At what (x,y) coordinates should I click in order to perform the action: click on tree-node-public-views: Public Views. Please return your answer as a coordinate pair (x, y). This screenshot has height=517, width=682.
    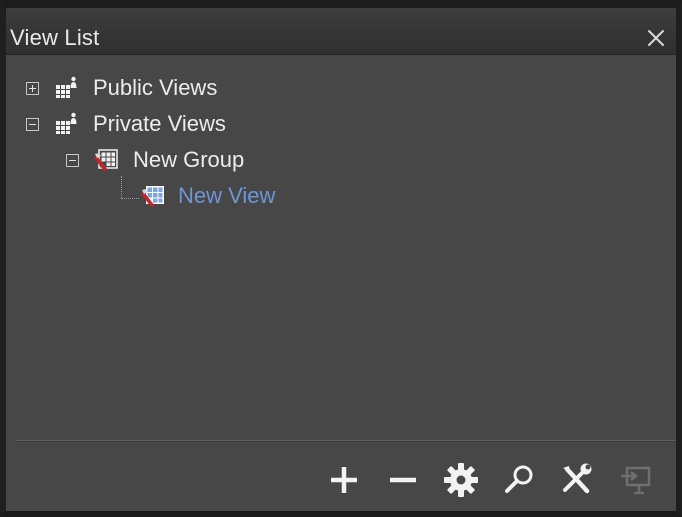
    Looking at the image, I should click on (121, 88).